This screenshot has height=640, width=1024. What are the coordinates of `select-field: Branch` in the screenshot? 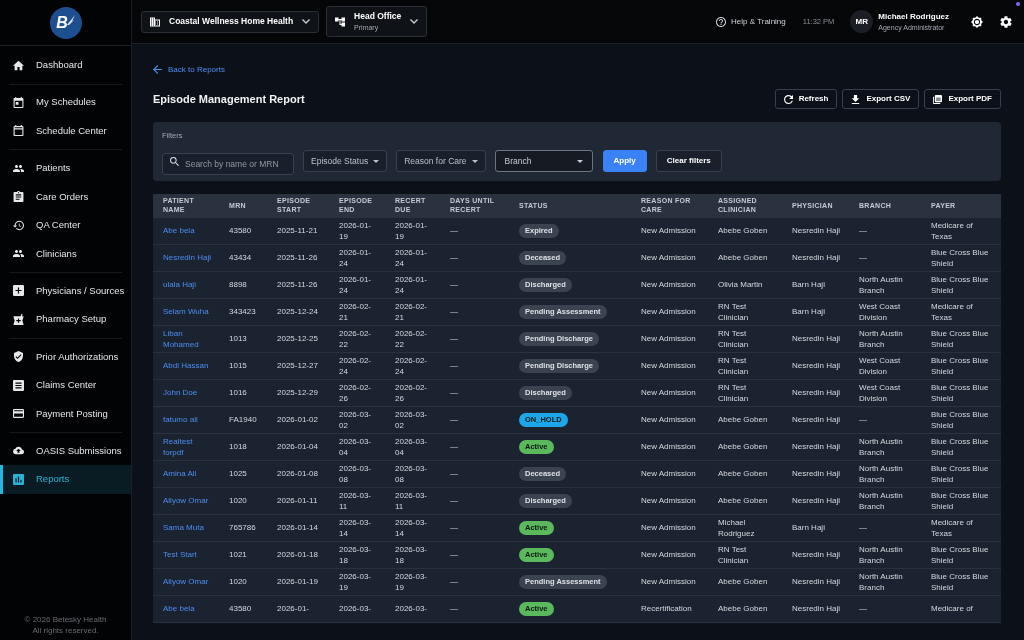 It's located at (543, 161).